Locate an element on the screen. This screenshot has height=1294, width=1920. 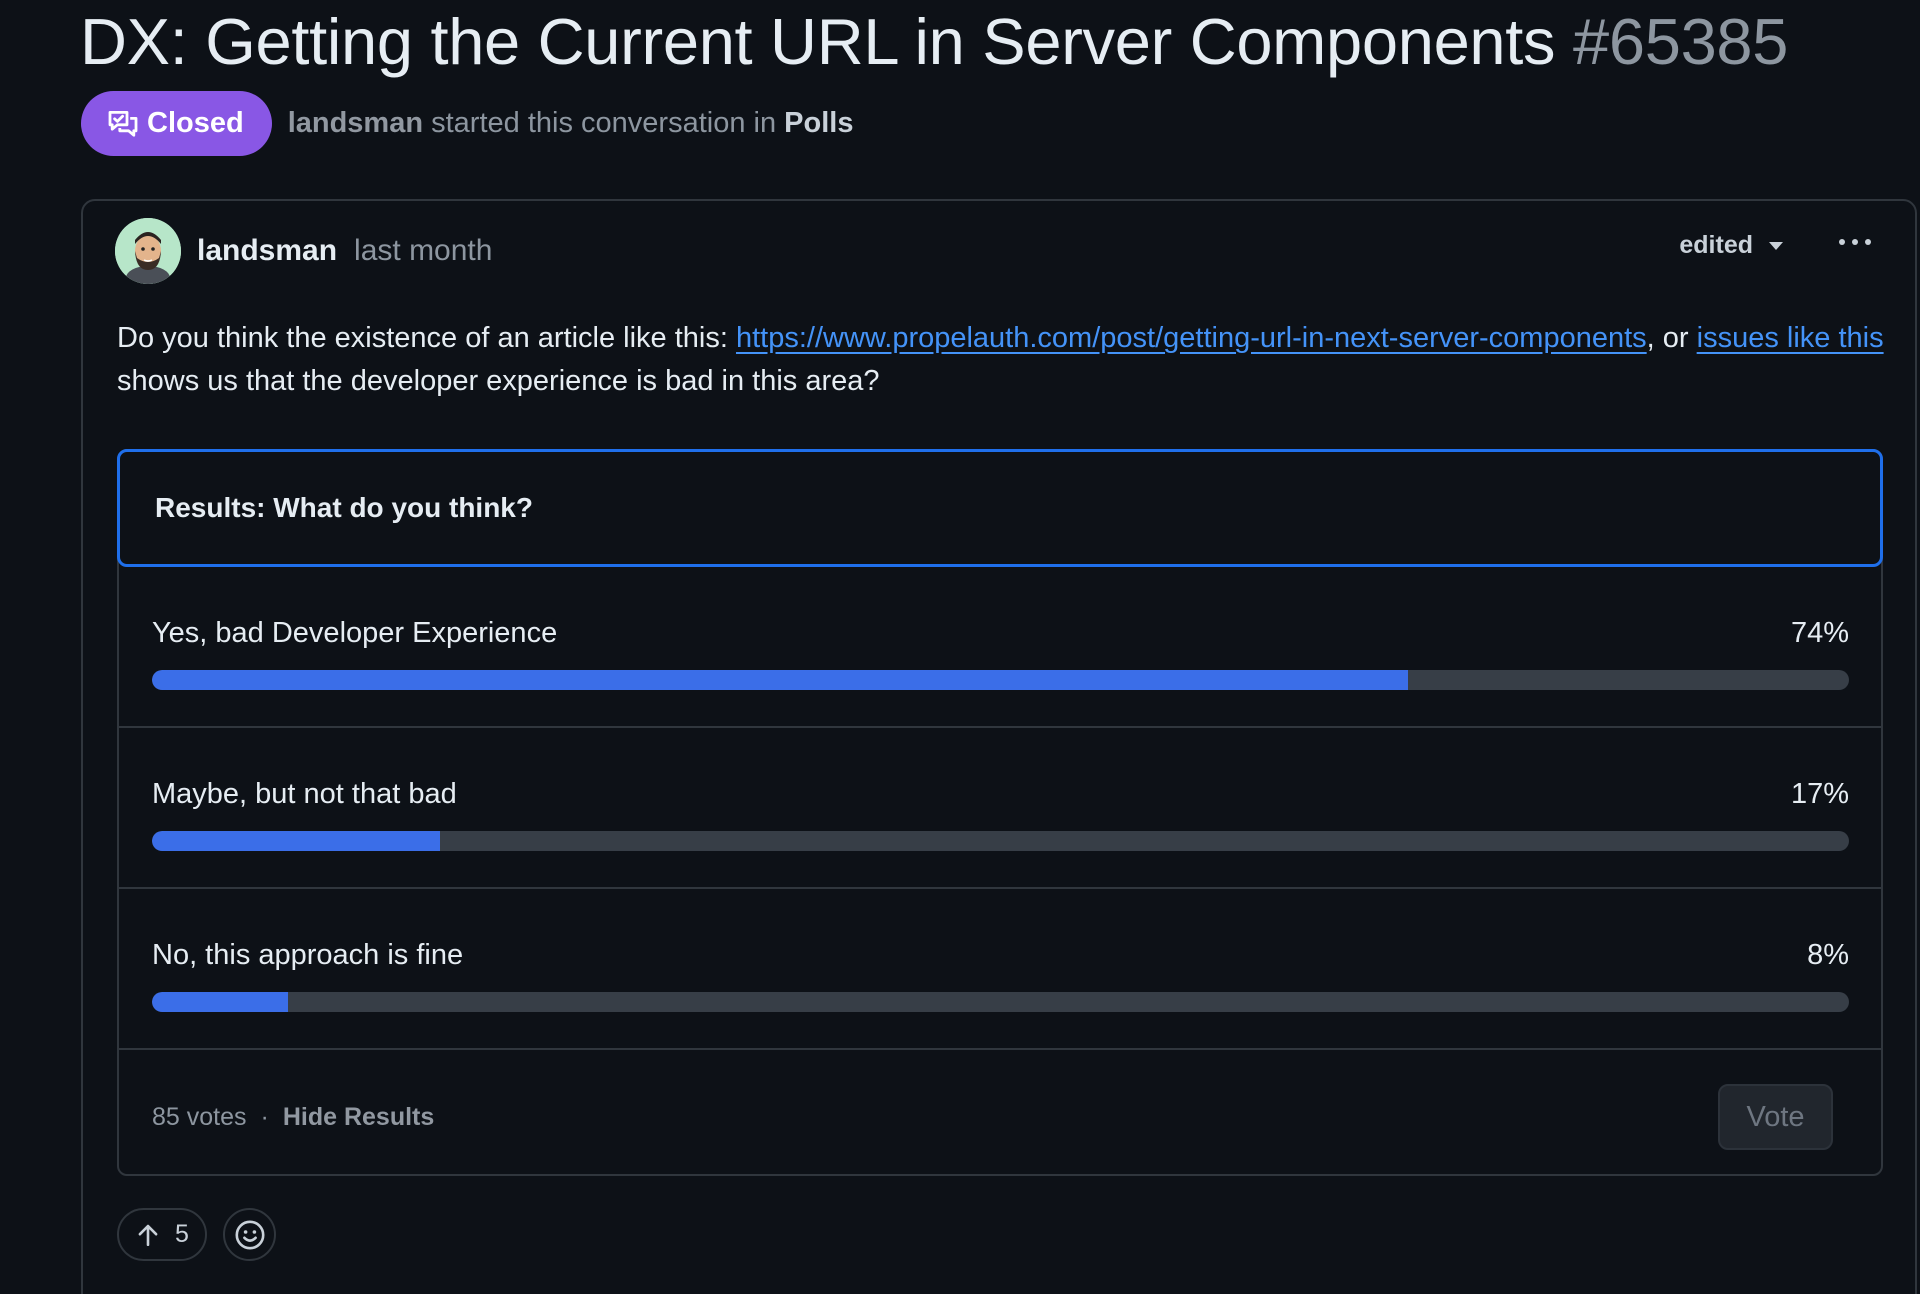
poll-option: Yes, bad Developer Experience 74% is located at coordinates (1000, 647).